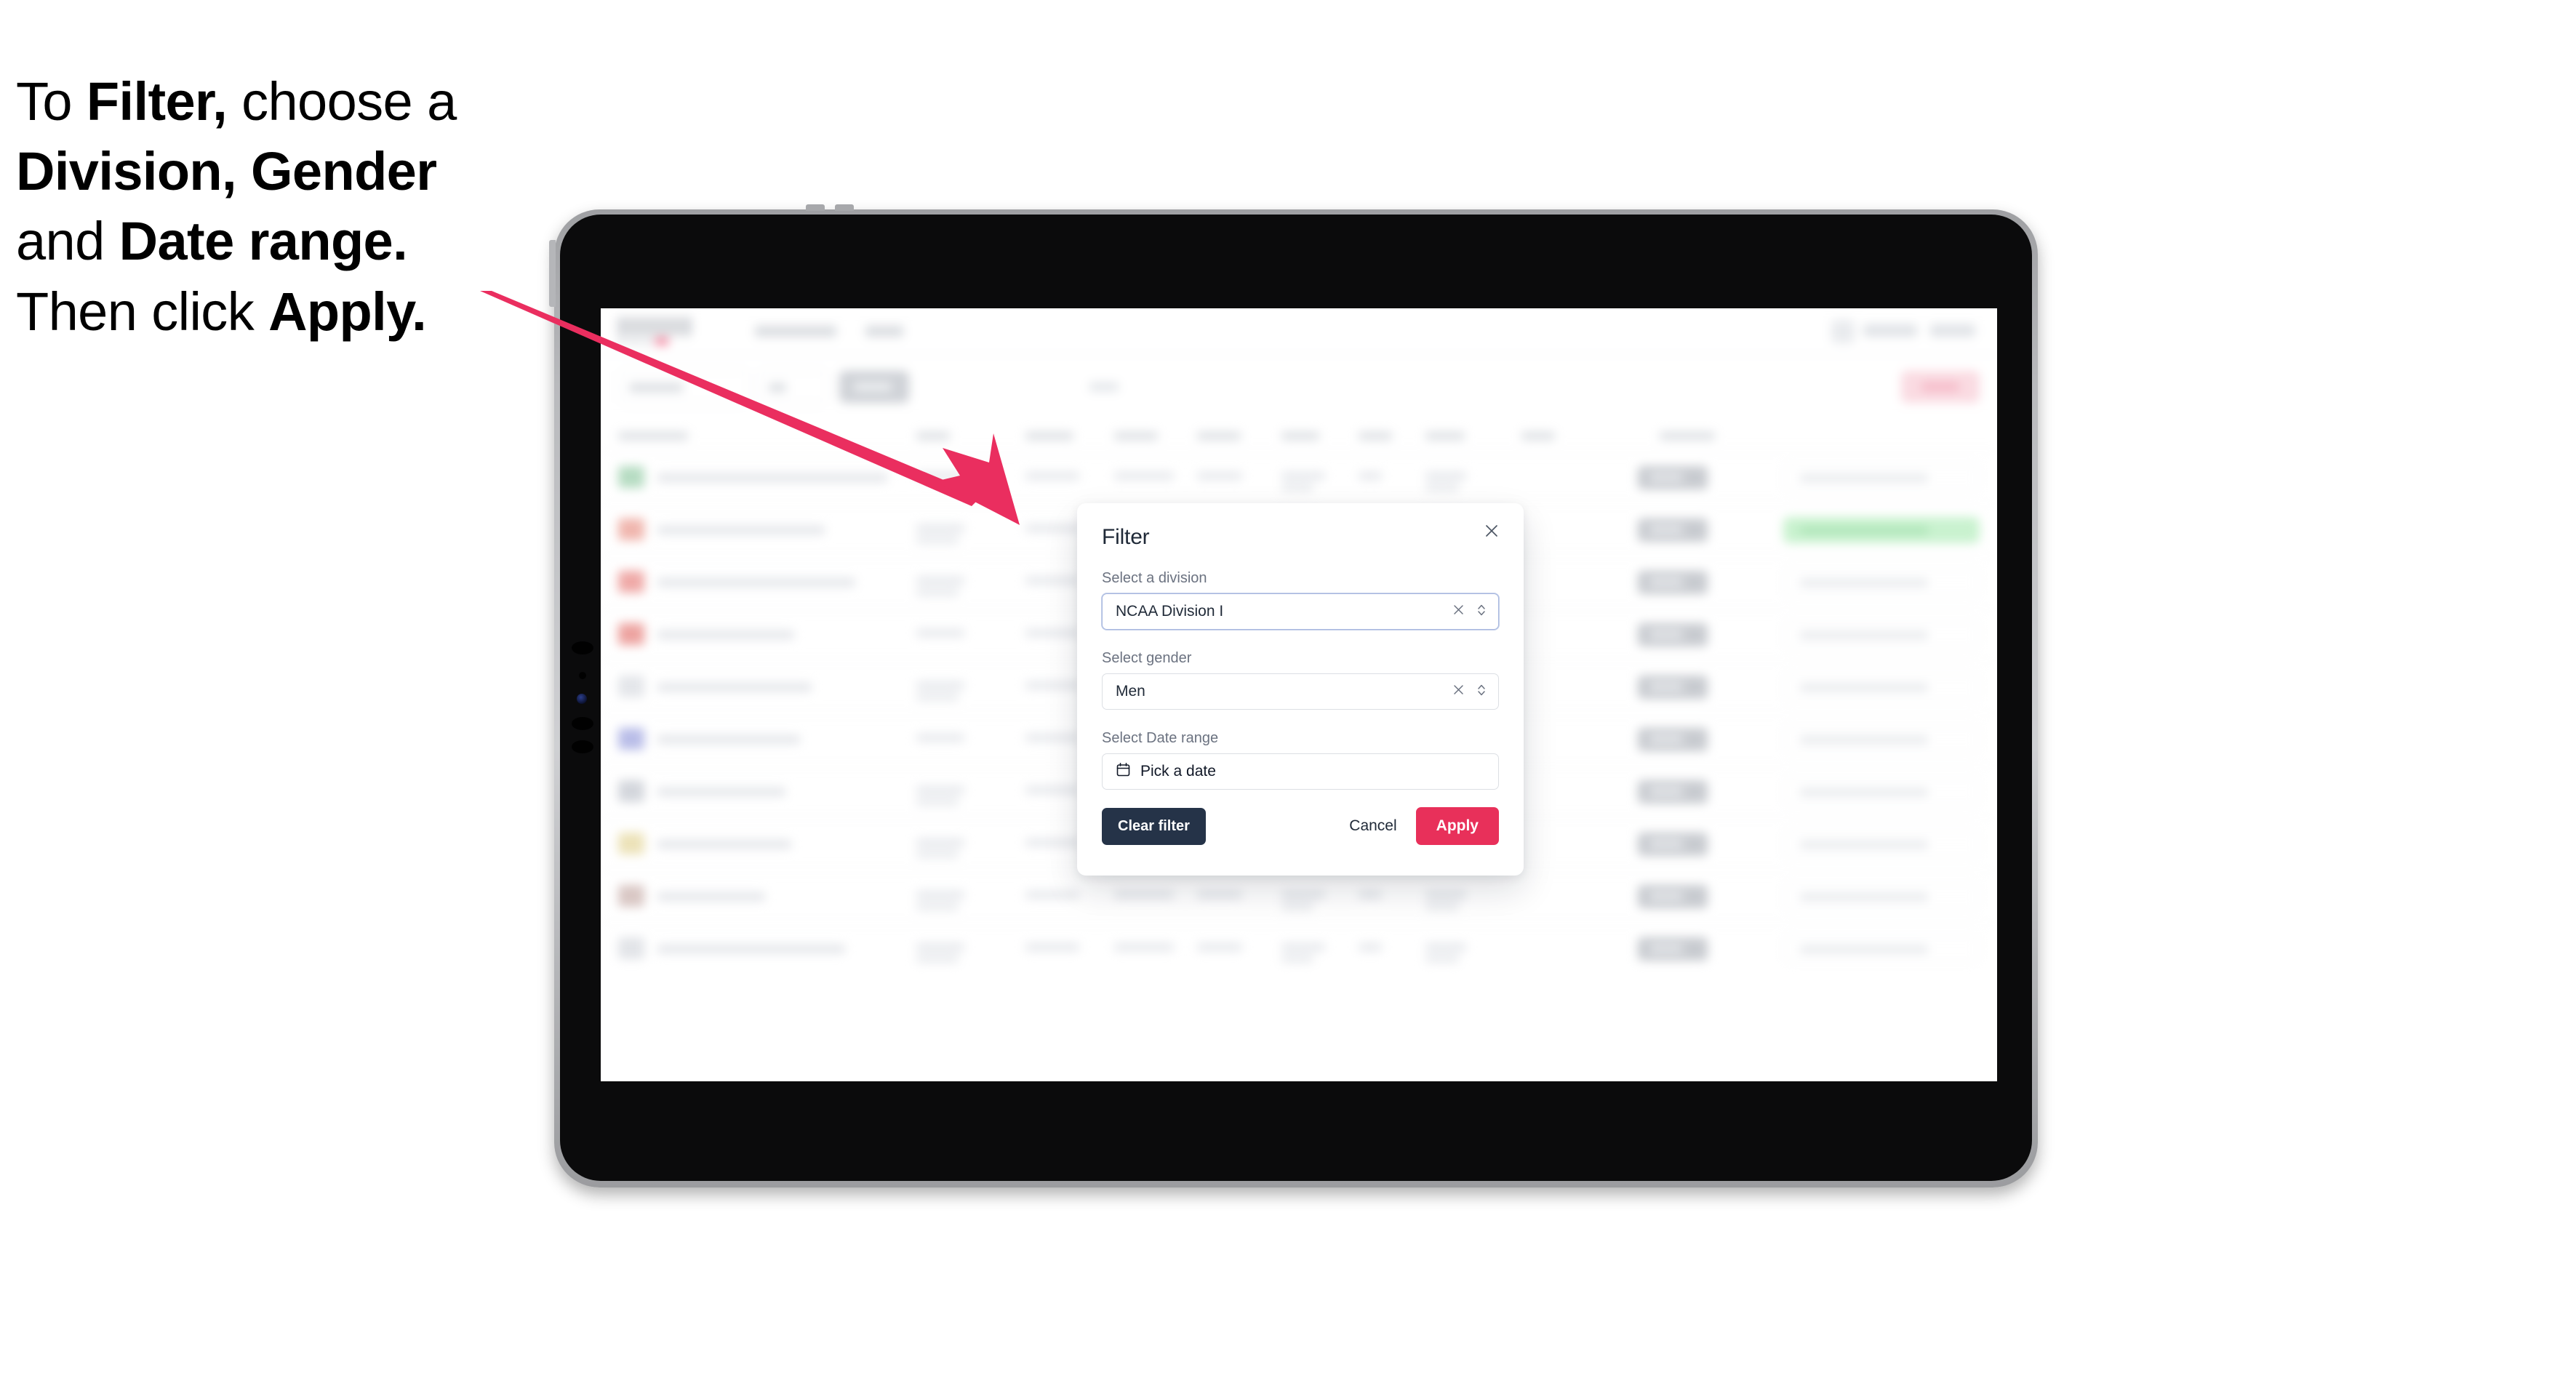  What do you see at coordinates (793, 387) in the screenshot?
I see `toolbar-select-count` at bounding box center [793, 387].